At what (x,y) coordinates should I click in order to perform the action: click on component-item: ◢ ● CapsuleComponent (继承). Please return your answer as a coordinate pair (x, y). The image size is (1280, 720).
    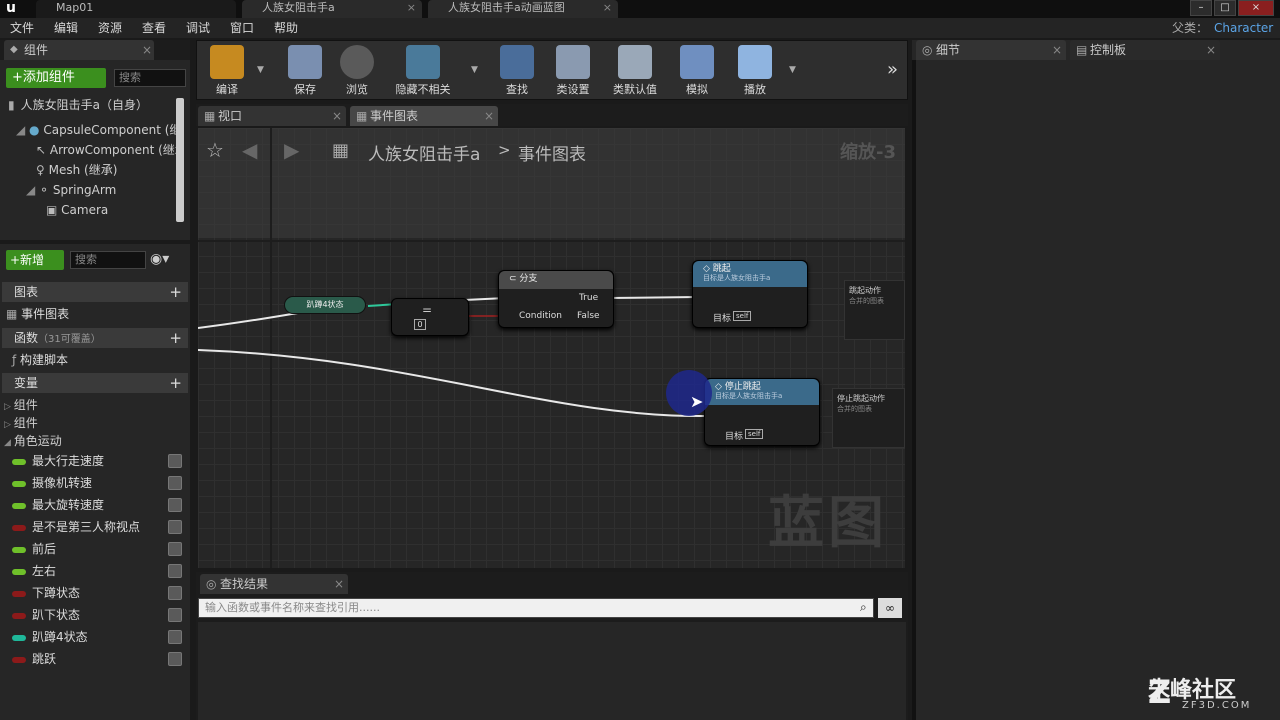
    Looking at the image, I should click on (96, 130).